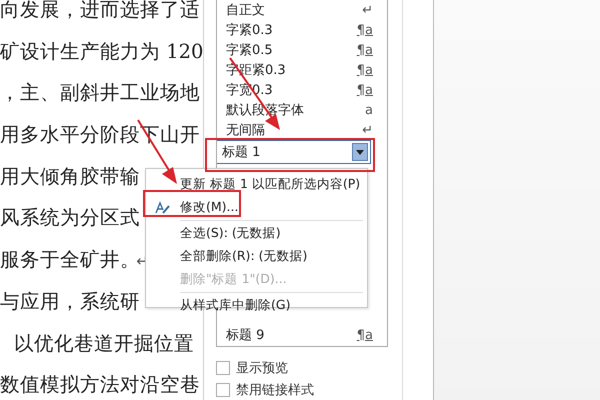 The image size is (600, 400). What do you see at coordinates (256, 305) in the screenshot?
I see `menu-item: 从样式库中删除(G)` at bounding box center [256, 305].